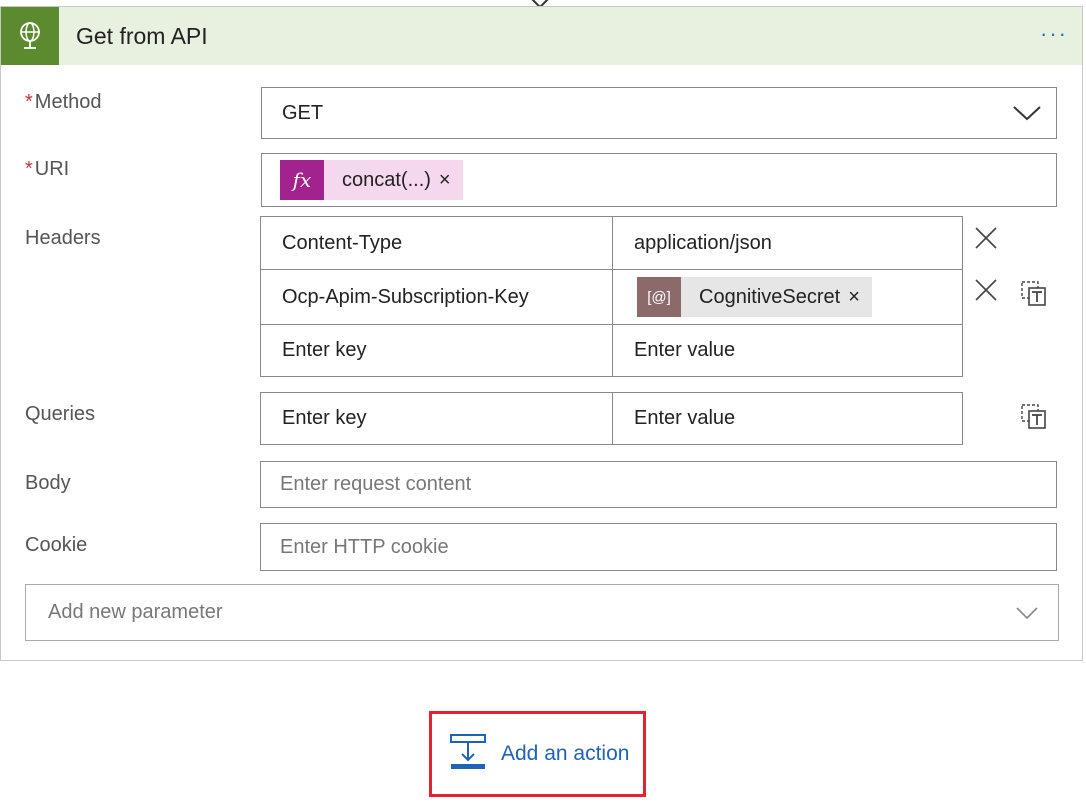 Image resolution: width=1086 pixels, height=804 pixels. I want to click on parameter-token: [@] CognitiveSecret ×, so click(754, 297).